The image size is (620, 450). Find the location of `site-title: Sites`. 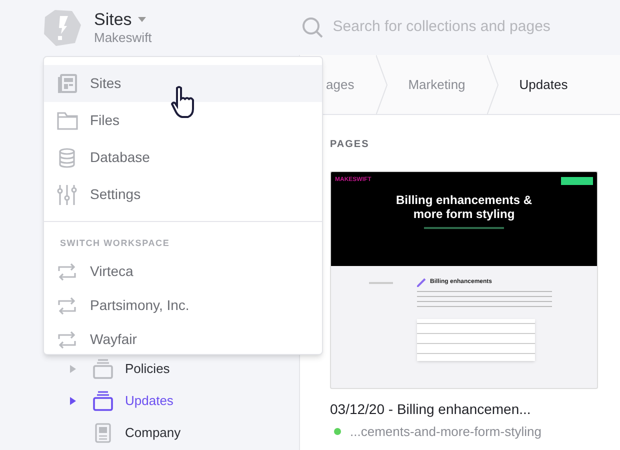

site-title: Sites is located at coordinates (113, 20).